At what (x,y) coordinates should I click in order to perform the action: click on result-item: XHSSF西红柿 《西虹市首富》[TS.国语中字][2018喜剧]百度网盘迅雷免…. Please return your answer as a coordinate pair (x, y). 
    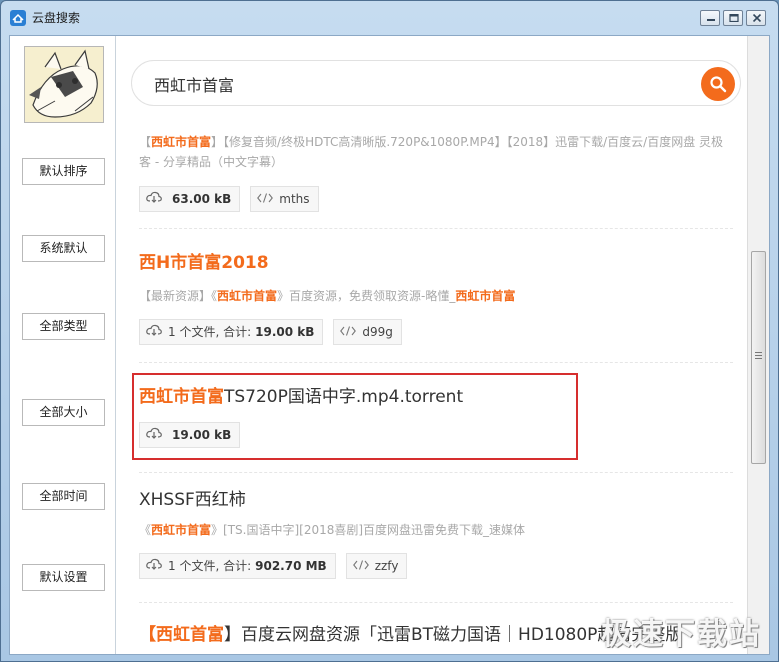
    Looking at the image, I should click on (436, 534).